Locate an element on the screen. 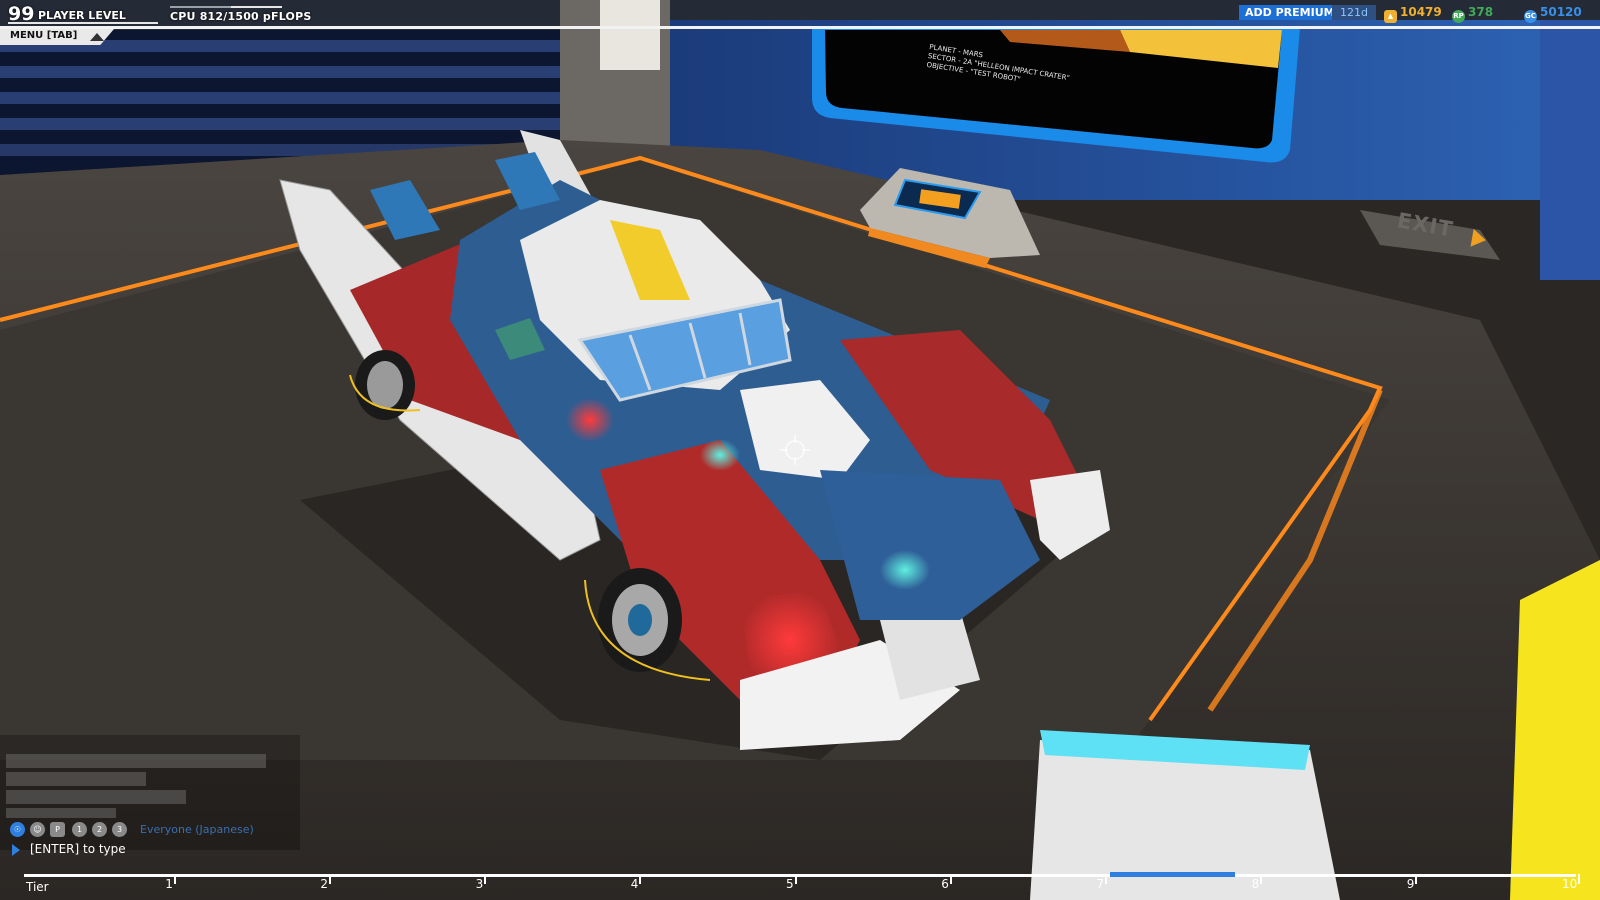  add-premium-button: ADD PREMIUM: is located at coordinates (1292, 12).